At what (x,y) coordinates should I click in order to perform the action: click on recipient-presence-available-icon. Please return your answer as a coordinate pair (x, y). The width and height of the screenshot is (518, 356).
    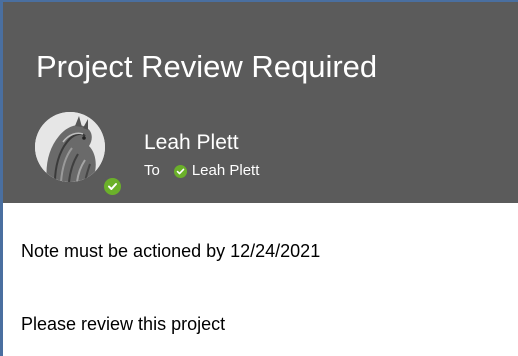
    Looking at the image, I should click on (180, 171).